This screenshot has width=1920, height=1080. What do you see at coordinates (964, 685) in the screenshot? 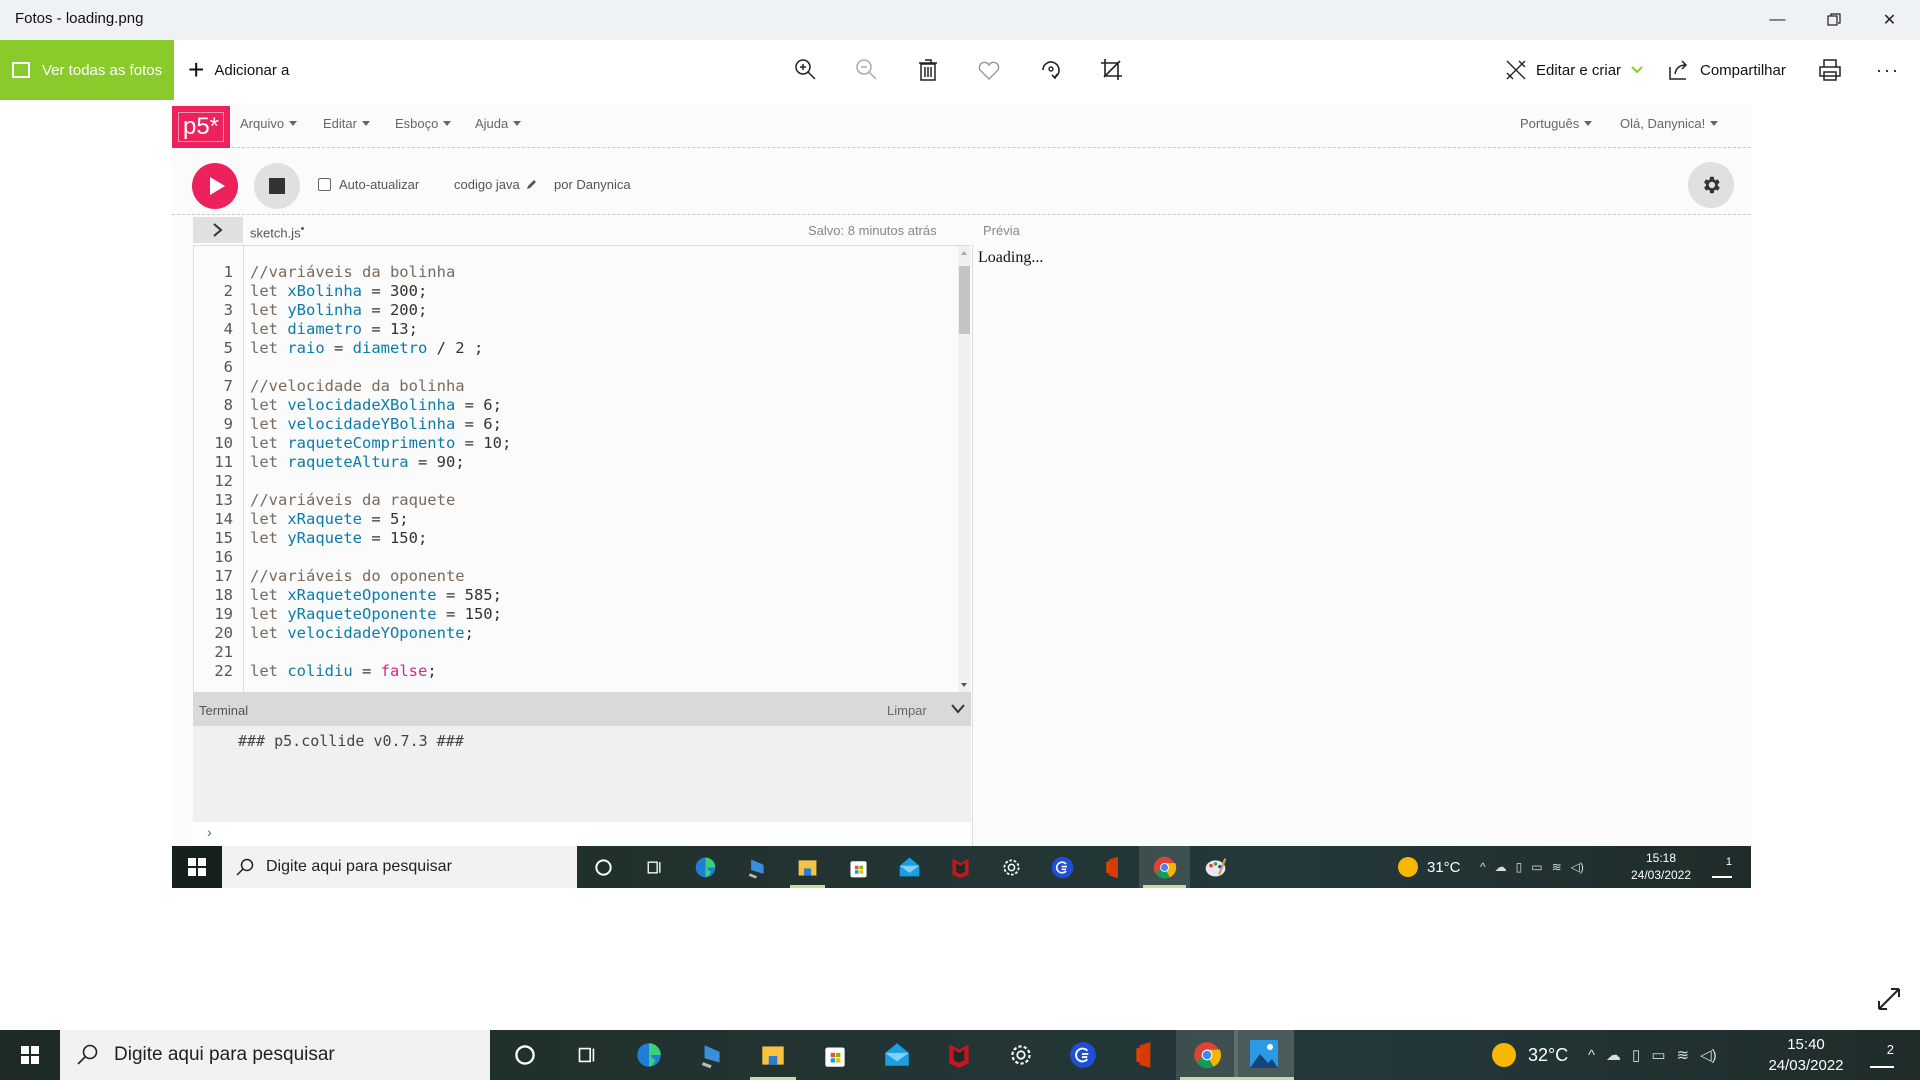
I see `scroll-down-arrow-icon` at bounding box center [964, 685].